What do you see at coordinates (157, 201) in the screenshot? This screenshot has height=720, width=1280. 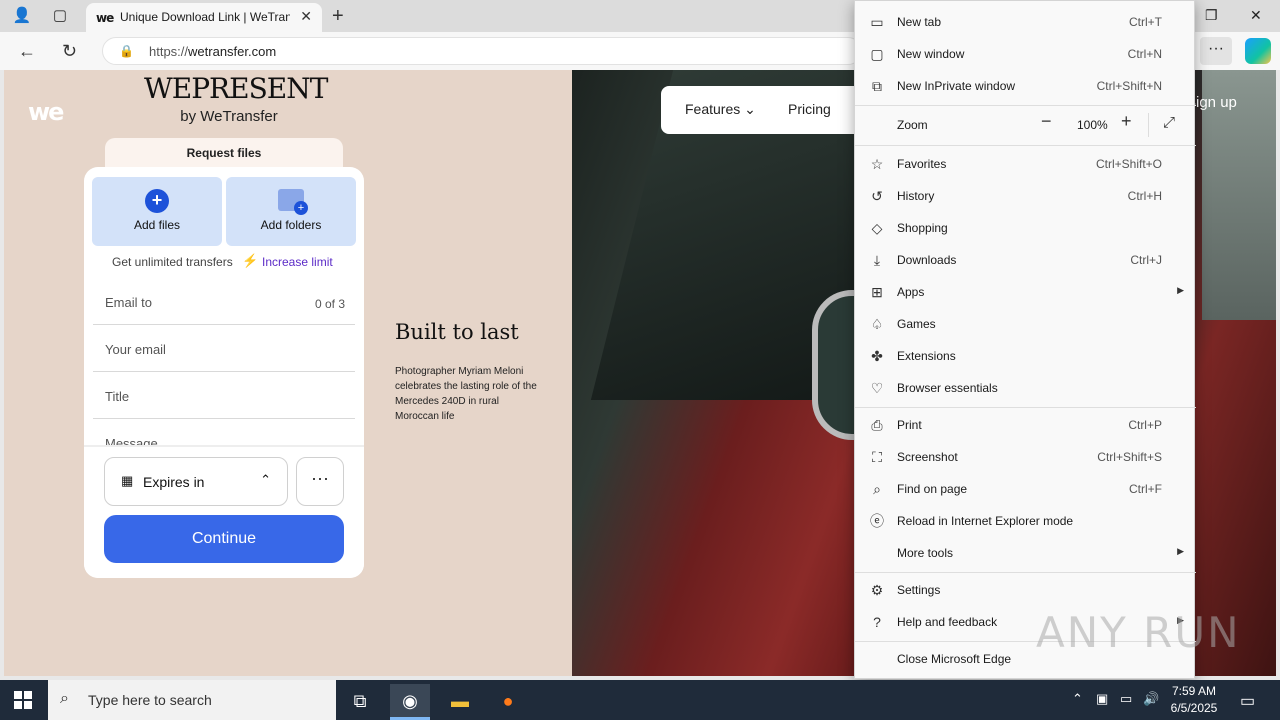 I see `plus-icon: +` at bounding box center [157, 201].